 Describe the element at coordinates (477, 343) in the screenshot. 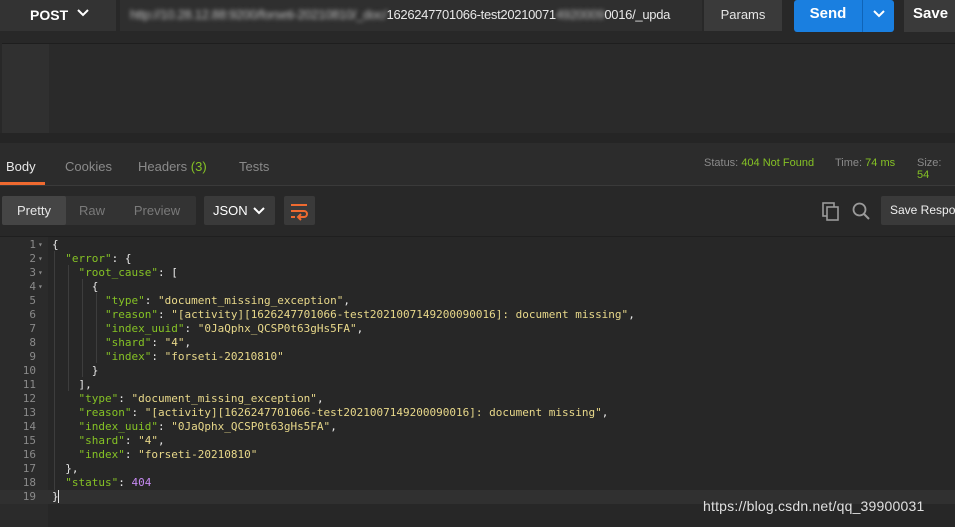

I see `code-line: 8 "shard": "4",` at that location.